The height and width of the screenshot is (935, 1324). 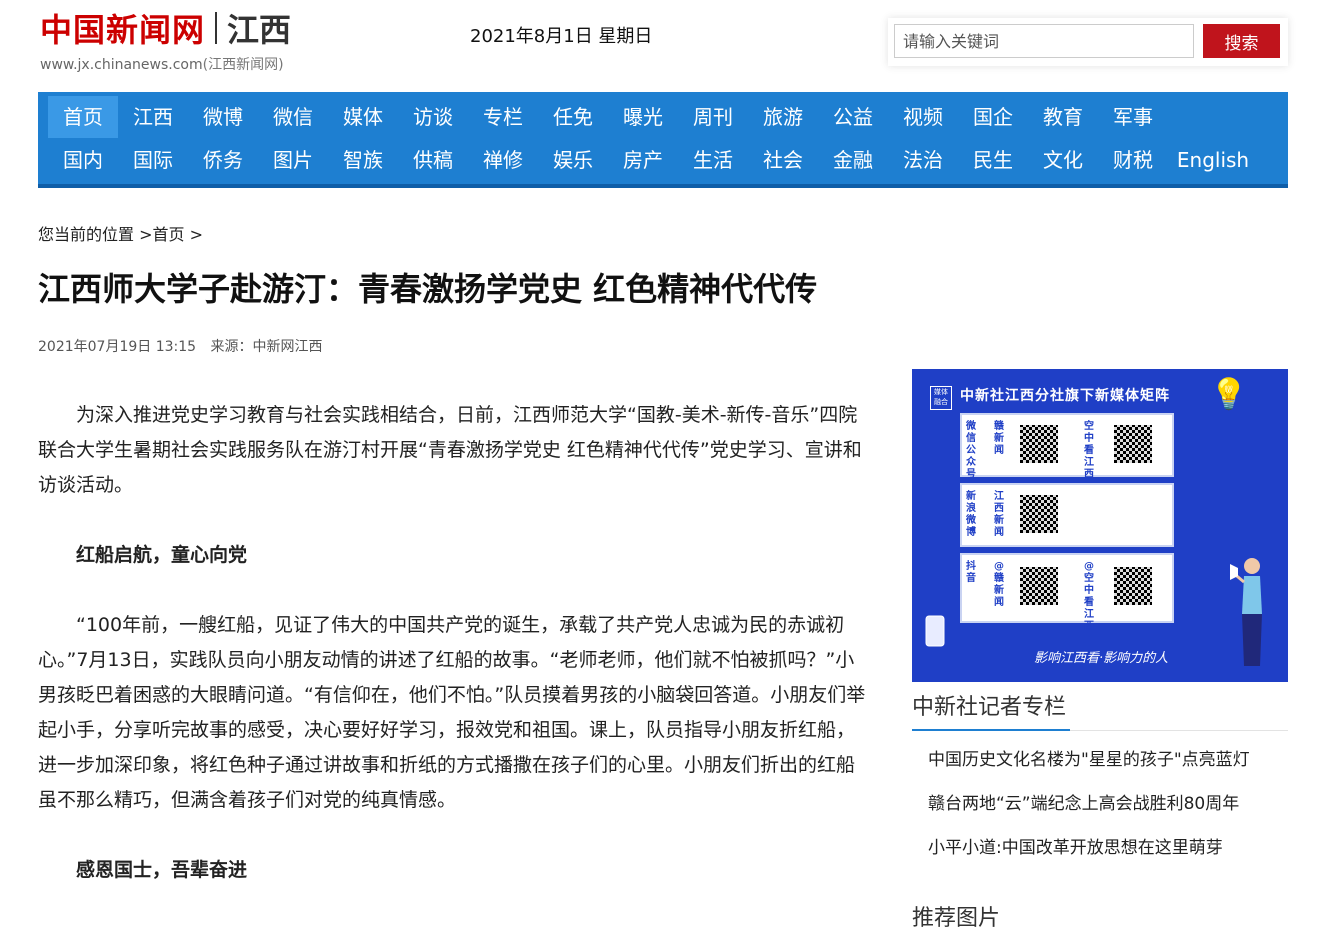 I want to click on phone-icon, so click(x=935, y=631).